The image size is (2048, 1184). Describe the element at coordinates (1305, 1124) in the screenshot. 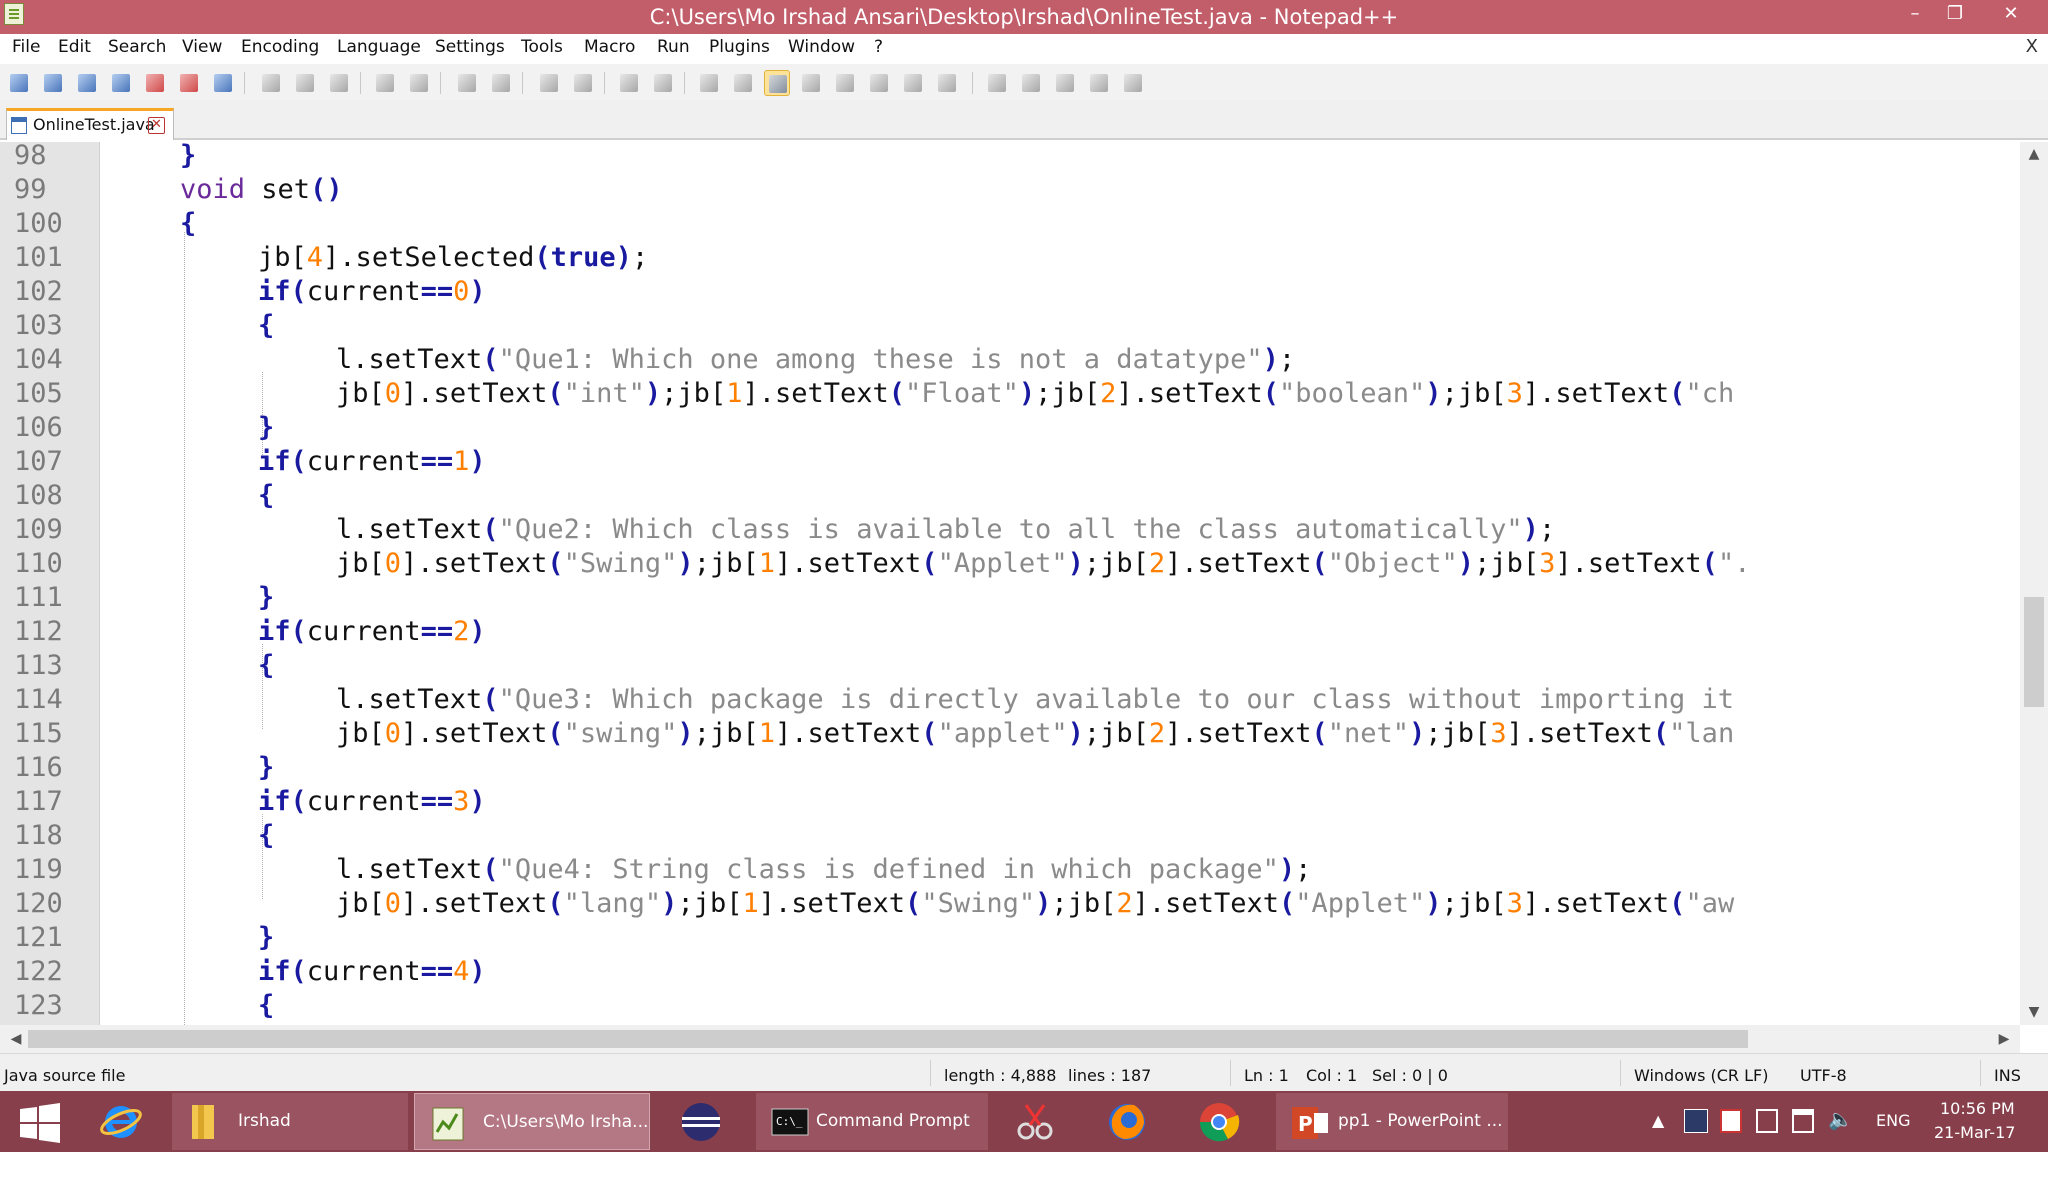

I see `svg-text: P` at that location.